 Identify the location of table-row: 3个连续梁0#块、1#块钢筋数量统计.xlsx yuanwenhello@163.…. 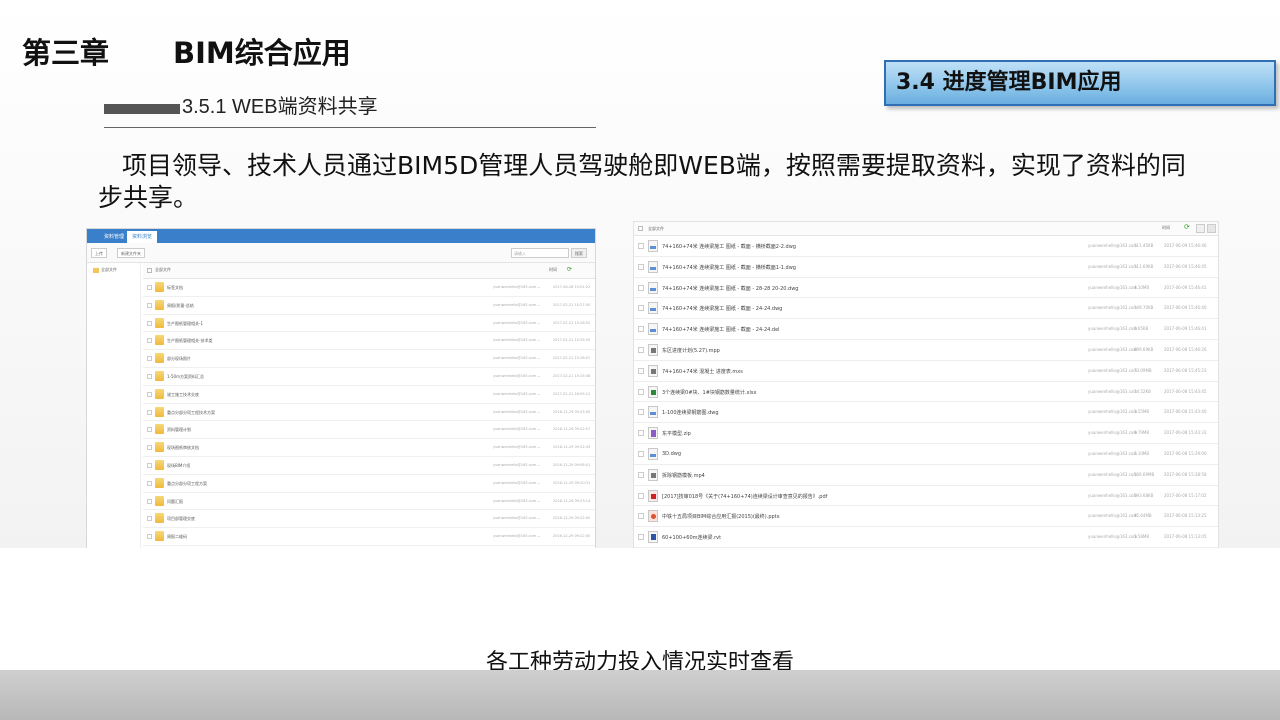
(926, 392).